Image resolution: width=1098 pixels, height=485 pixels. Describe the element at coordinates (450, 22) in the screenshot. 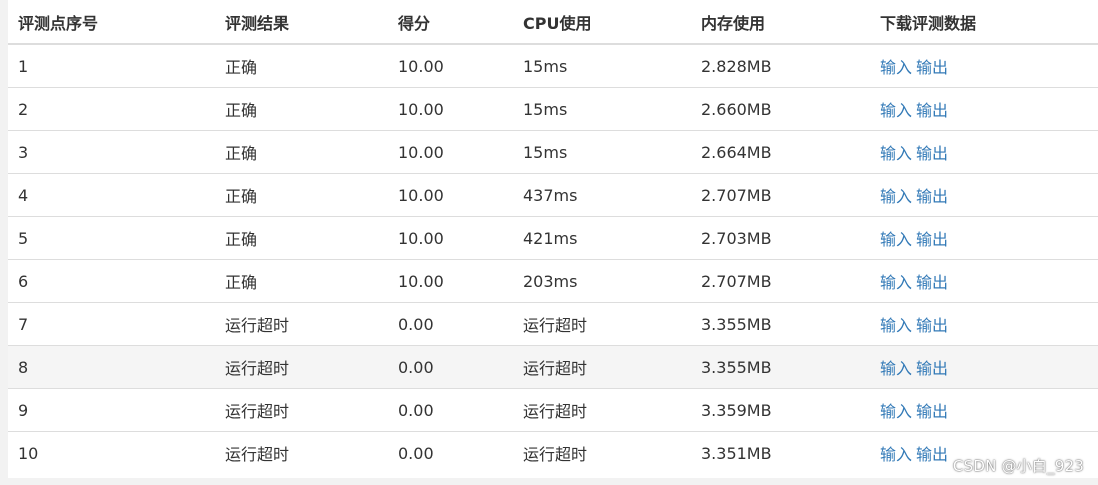

I see `header-score: 得分` at that location.